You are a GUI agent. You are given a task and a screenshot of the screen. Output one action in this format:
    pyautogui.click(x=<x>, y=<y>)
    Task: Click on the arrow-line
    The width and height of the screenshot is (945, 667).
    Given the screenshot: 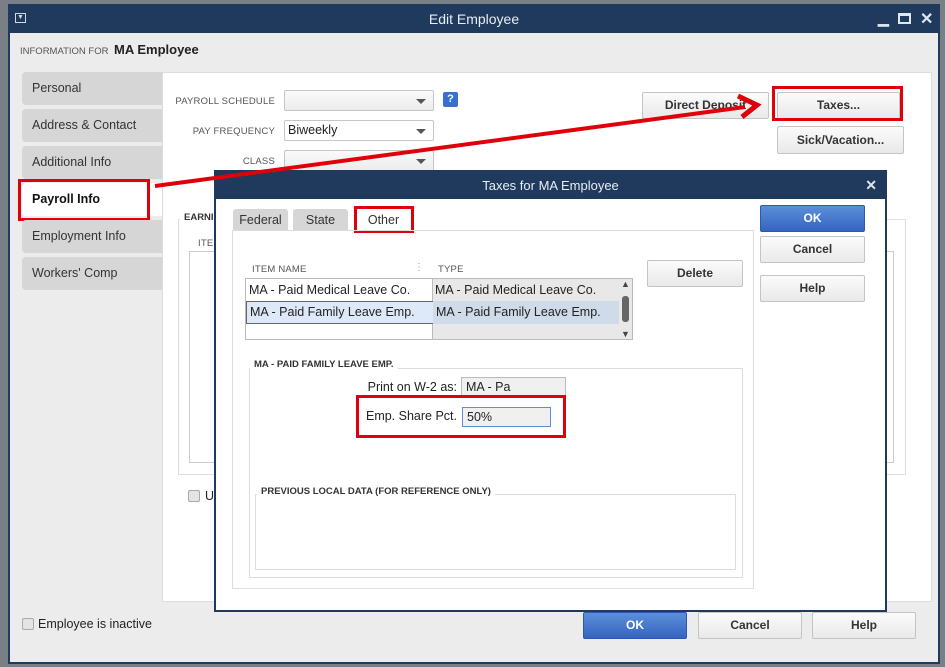 What is the action you would take?
    pyautogui.click(x=450, y=146)
    